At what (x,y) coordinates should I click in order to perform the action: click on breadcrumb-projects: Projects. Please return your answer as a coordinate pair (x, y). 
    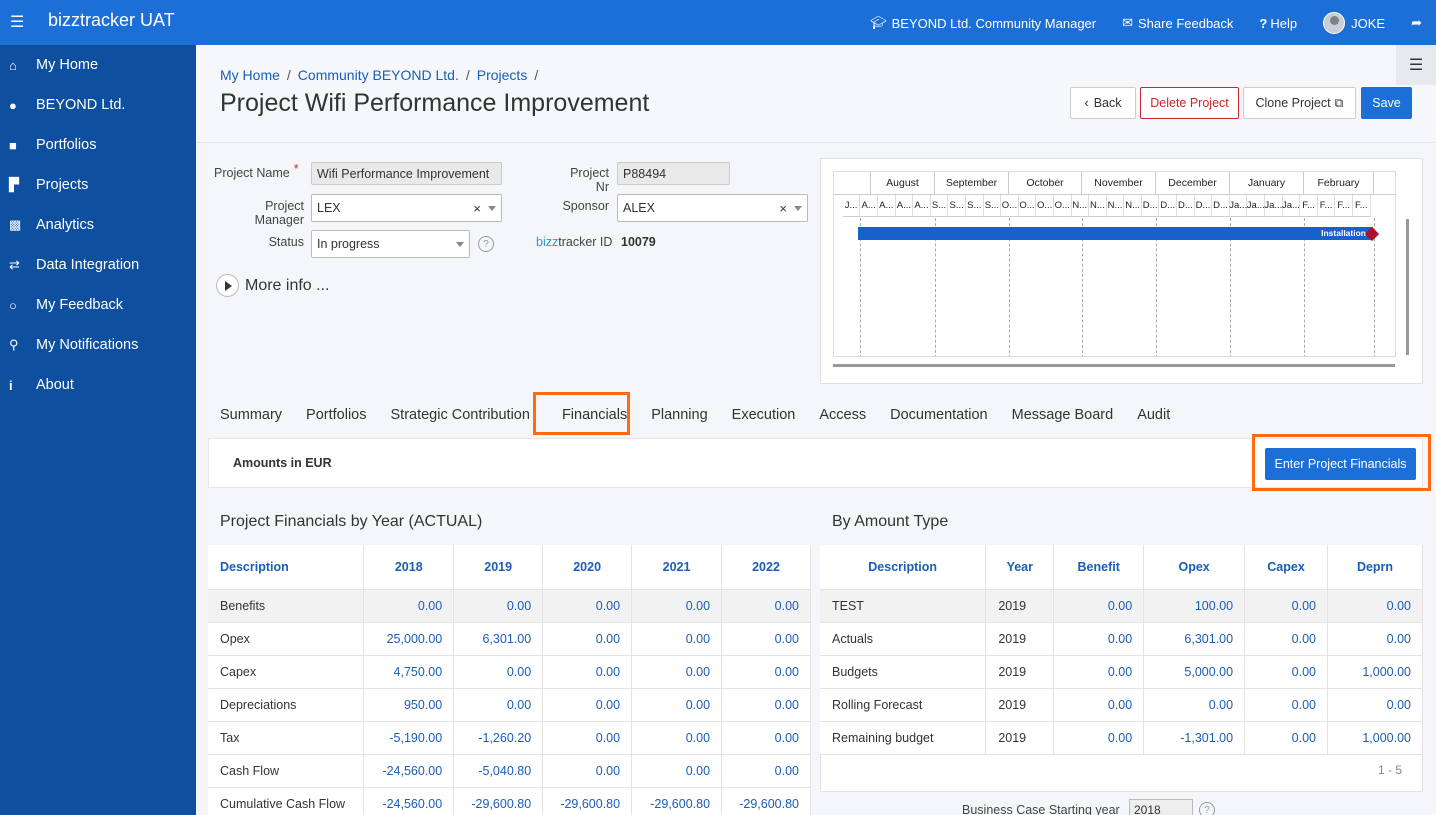
    Looking at the image, I should click on (502, 75).